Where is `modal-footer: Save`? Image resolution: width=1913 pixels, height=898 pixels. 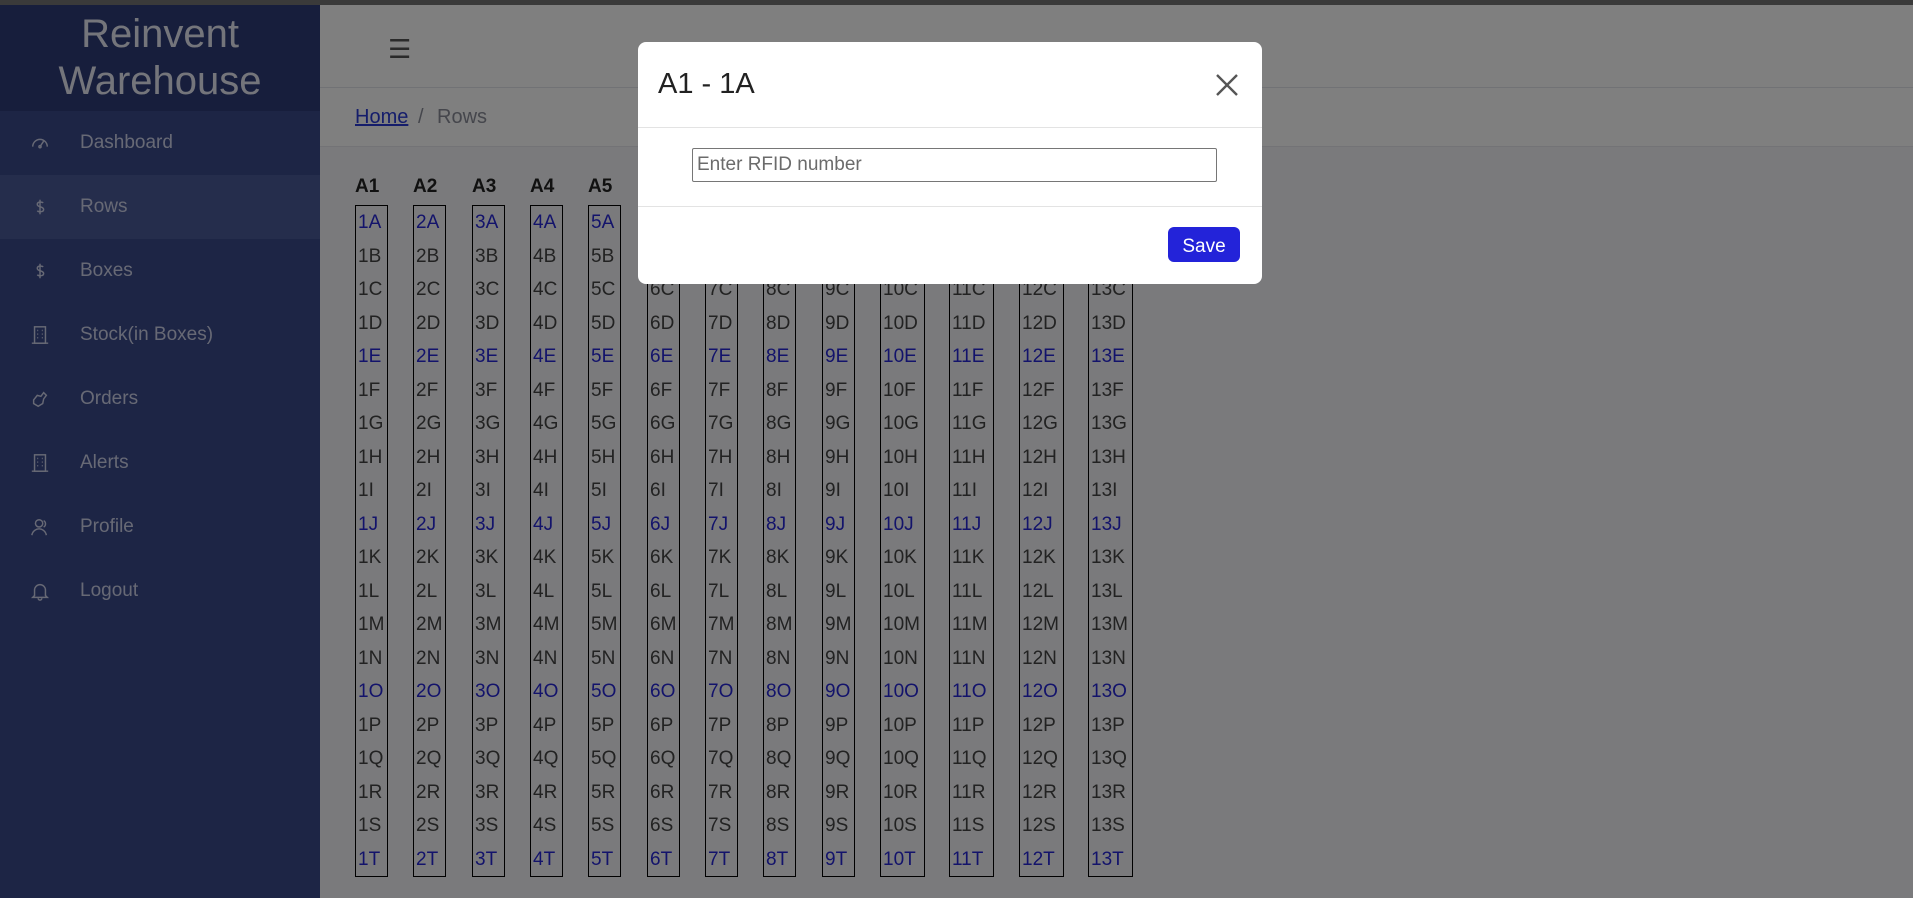
modal-footer: Save is located at coordinates (950, 246).